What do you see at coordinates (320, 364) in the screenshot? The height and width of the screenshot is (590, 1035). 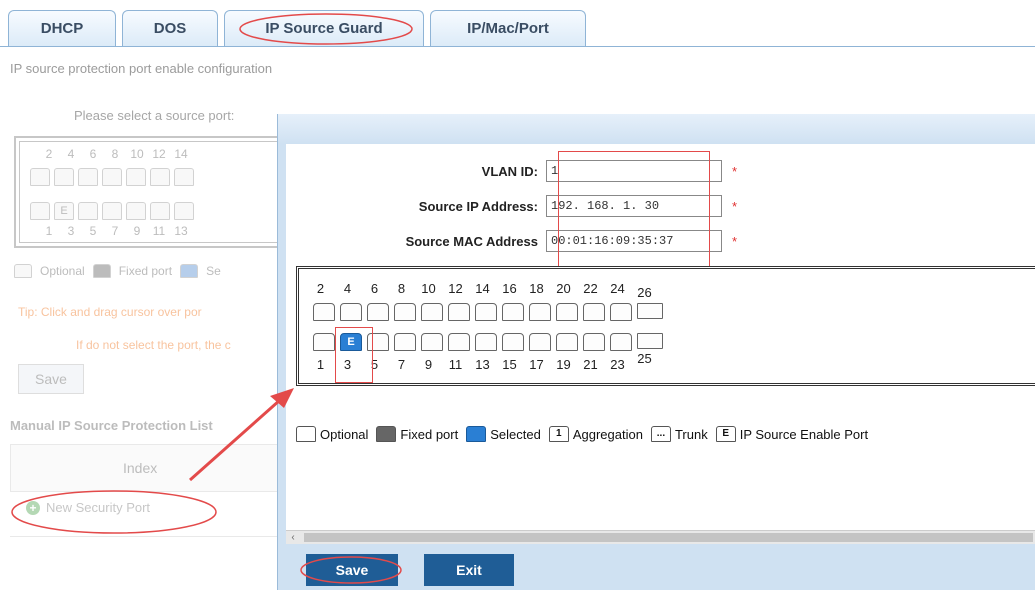 I see `port-number: 1` at bounding box center [320, 364].